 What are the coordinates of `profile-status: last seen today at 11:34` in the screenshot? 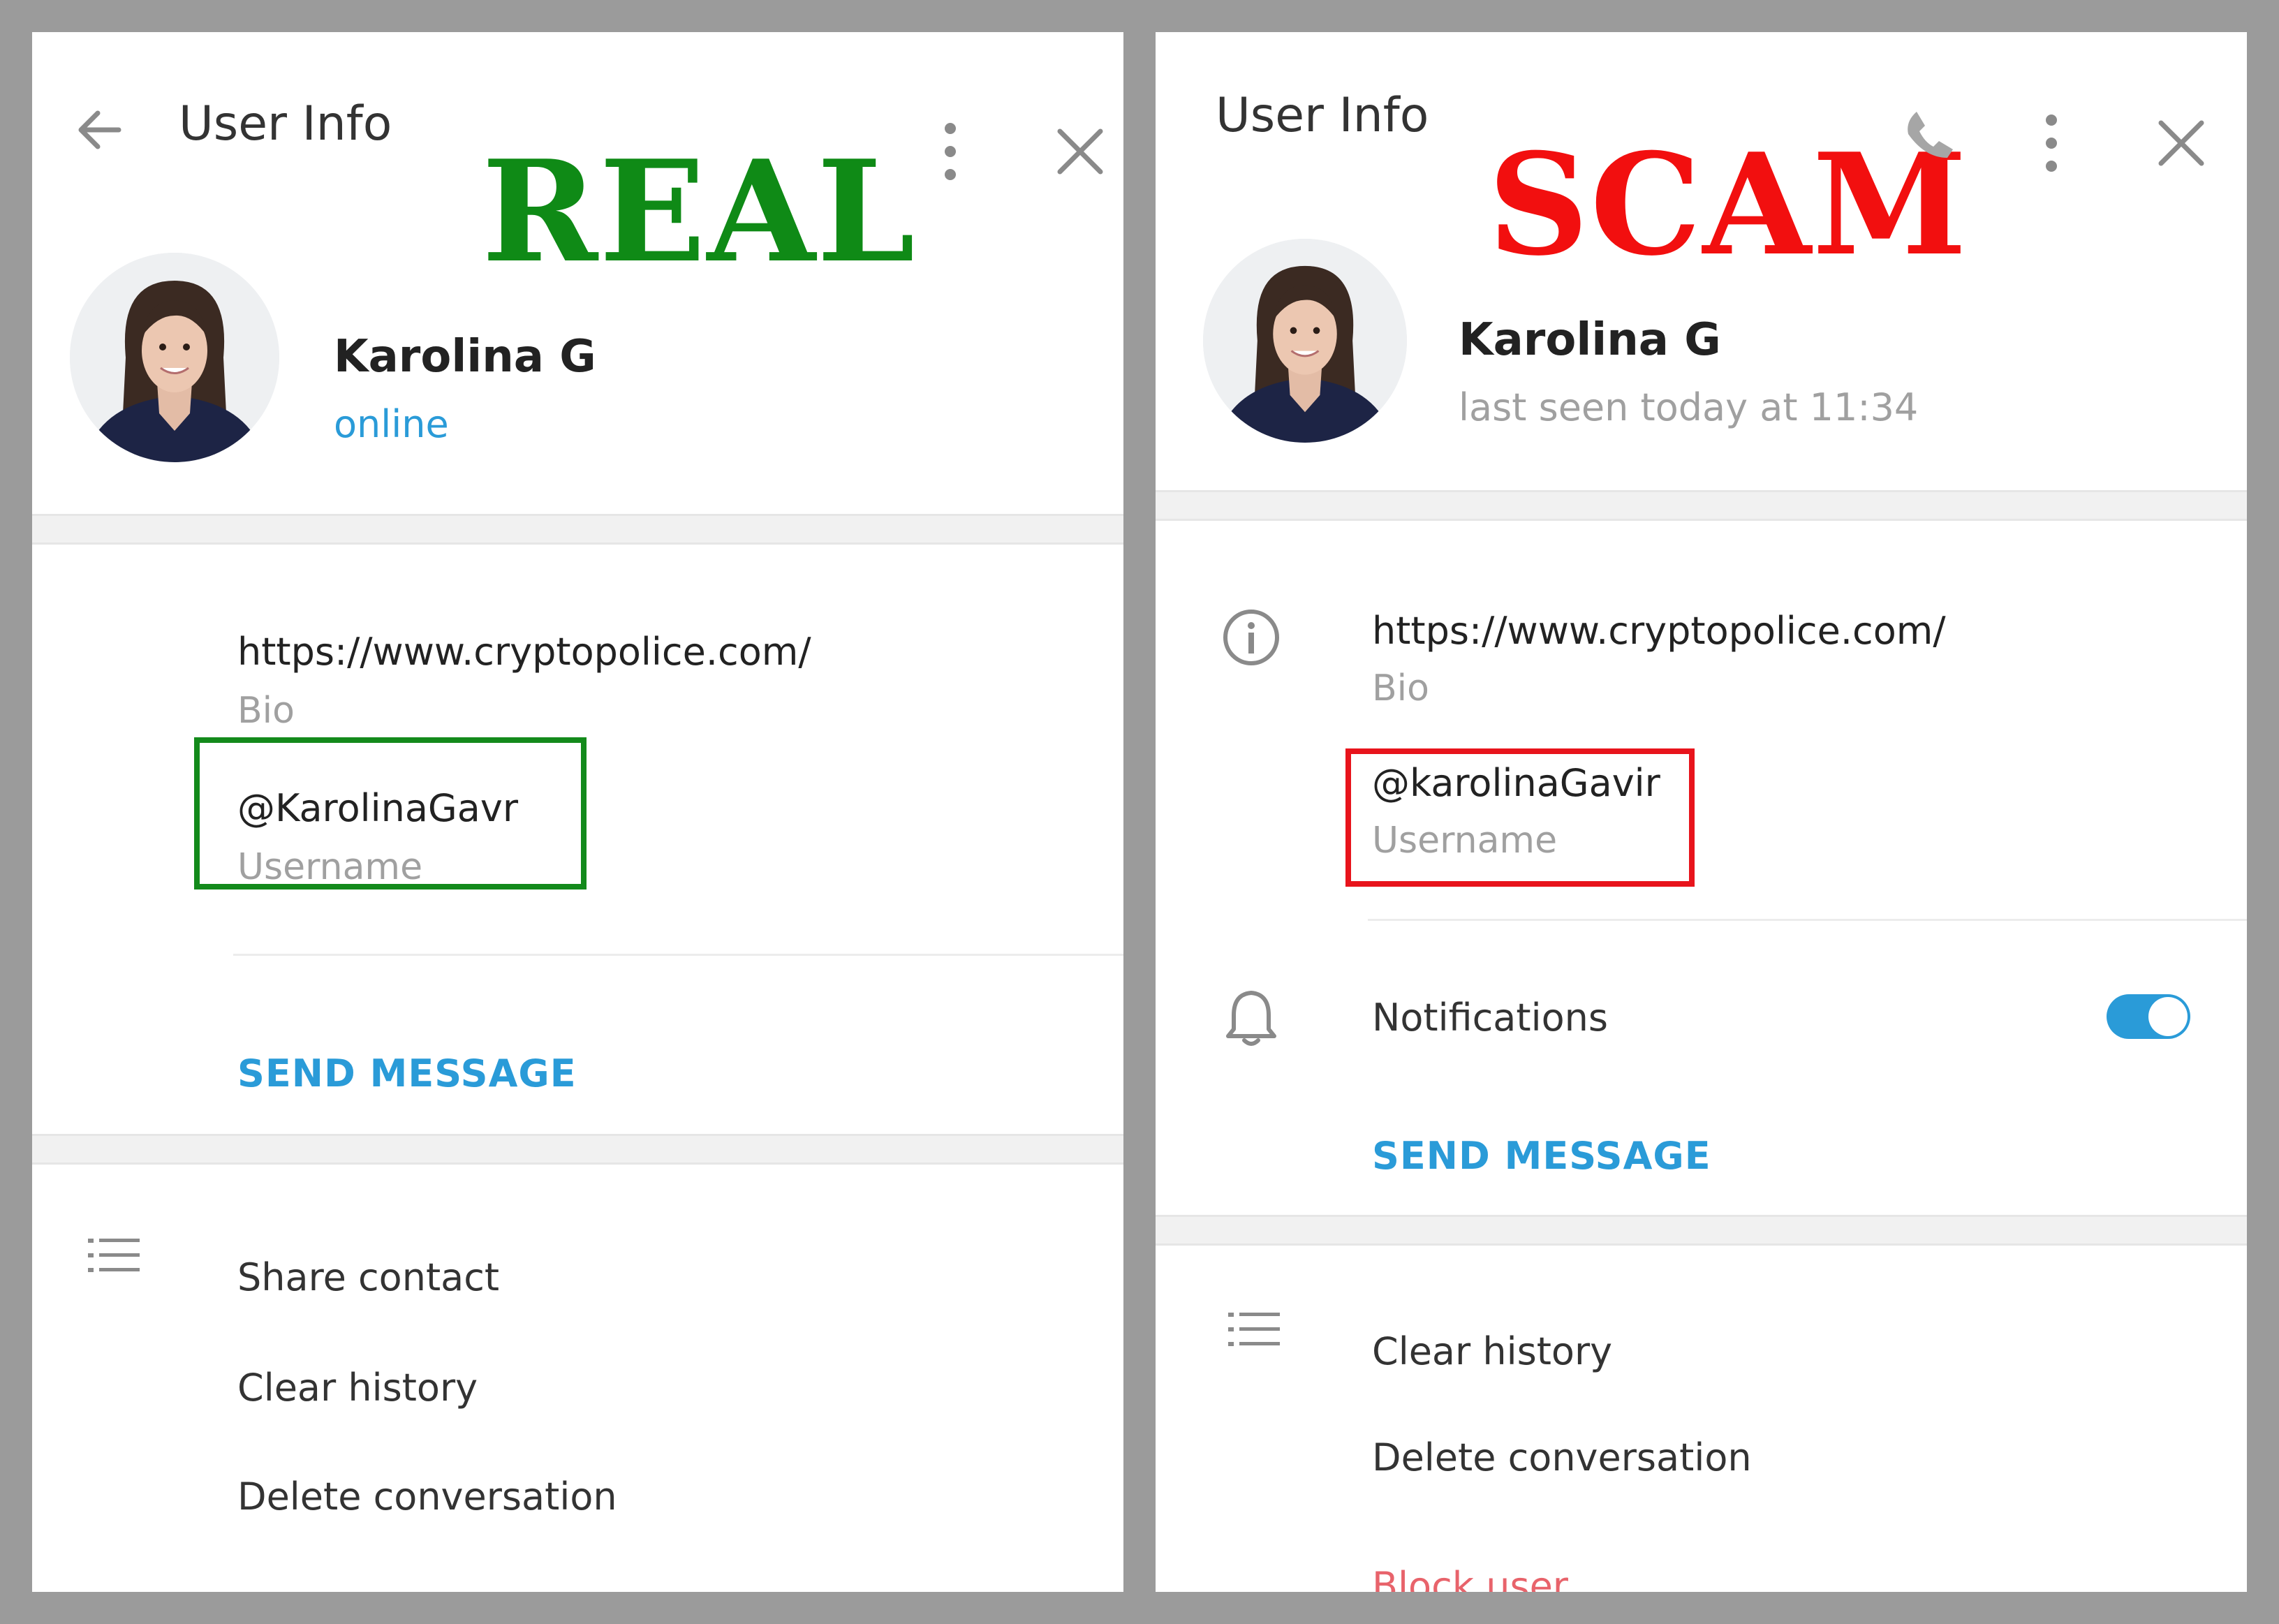 It's located at (1689, 407).